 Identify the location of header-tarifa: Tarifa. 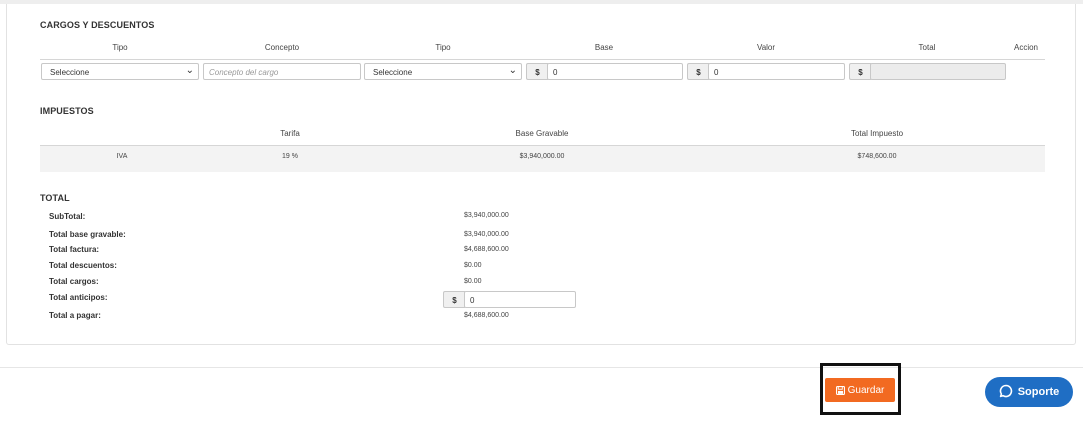
(290, 133).